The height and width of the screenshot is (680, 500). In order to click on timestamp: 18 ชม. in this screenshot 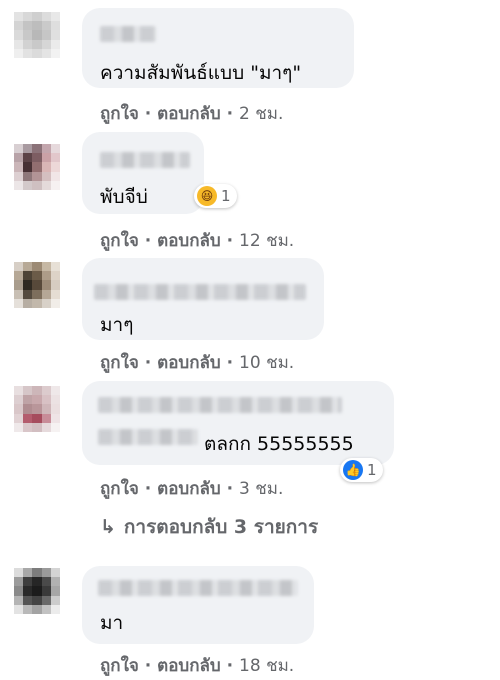, I will do `click(266, 666)`.